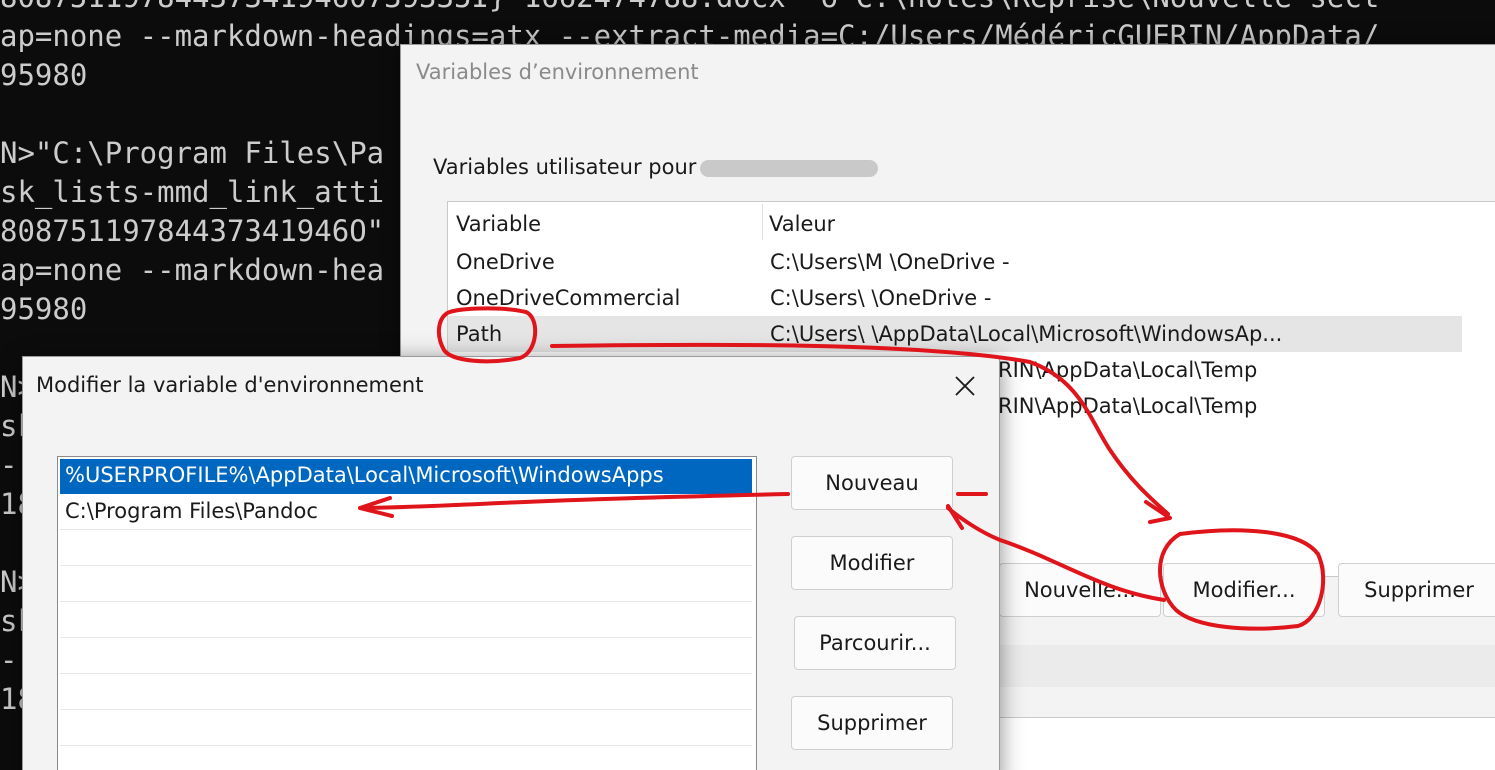 This screenshot has height=770, width=1495. I want to click on edit-entry-label: Modifier, so click(872, 563).